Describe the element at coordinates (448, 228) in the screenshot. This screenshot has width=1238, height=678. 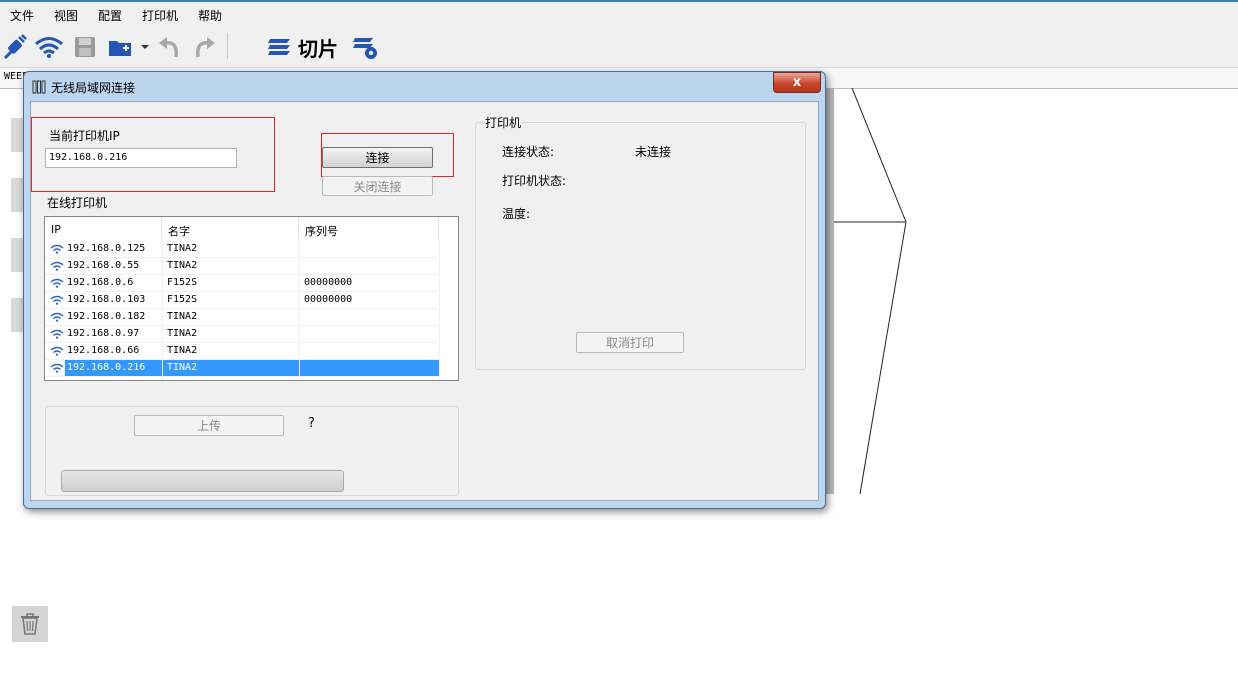
I see `column-header-filler` at that location.